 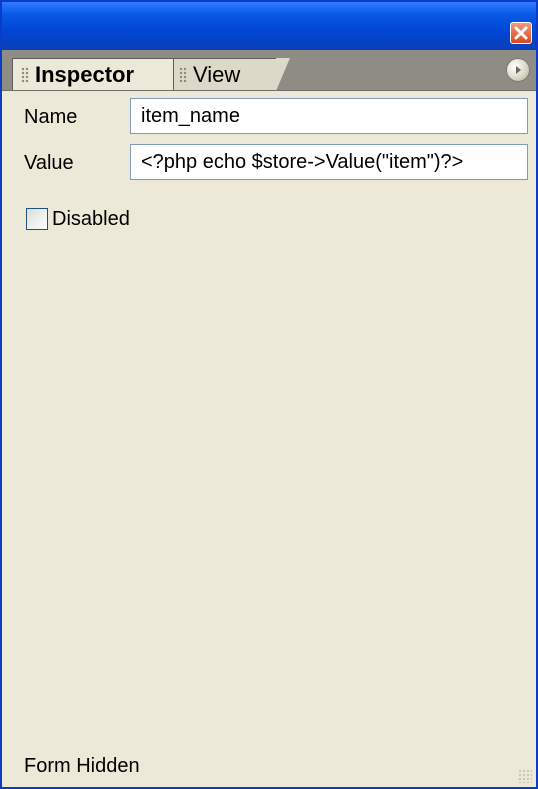 I want to click on close-icon, so click(x=521, y=33).